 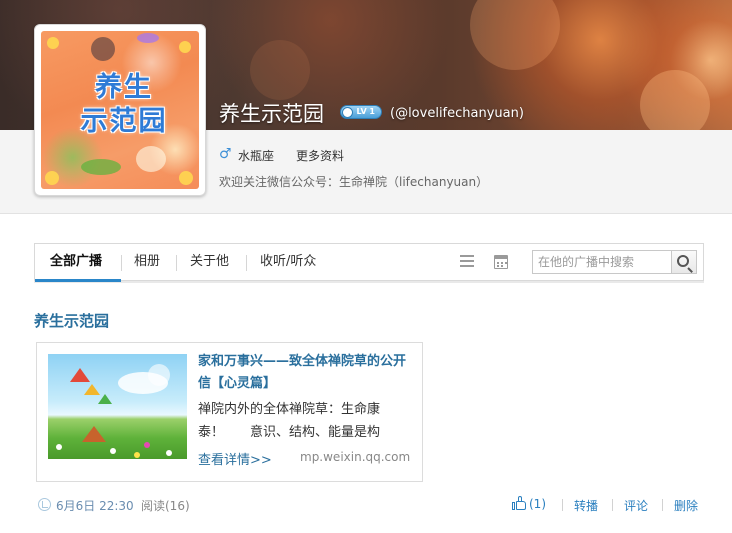 What do you see at coordinates (124, 121) in the screenshot?
I see `avatar-text-line: 示范园` at bounding box center [124, 121].